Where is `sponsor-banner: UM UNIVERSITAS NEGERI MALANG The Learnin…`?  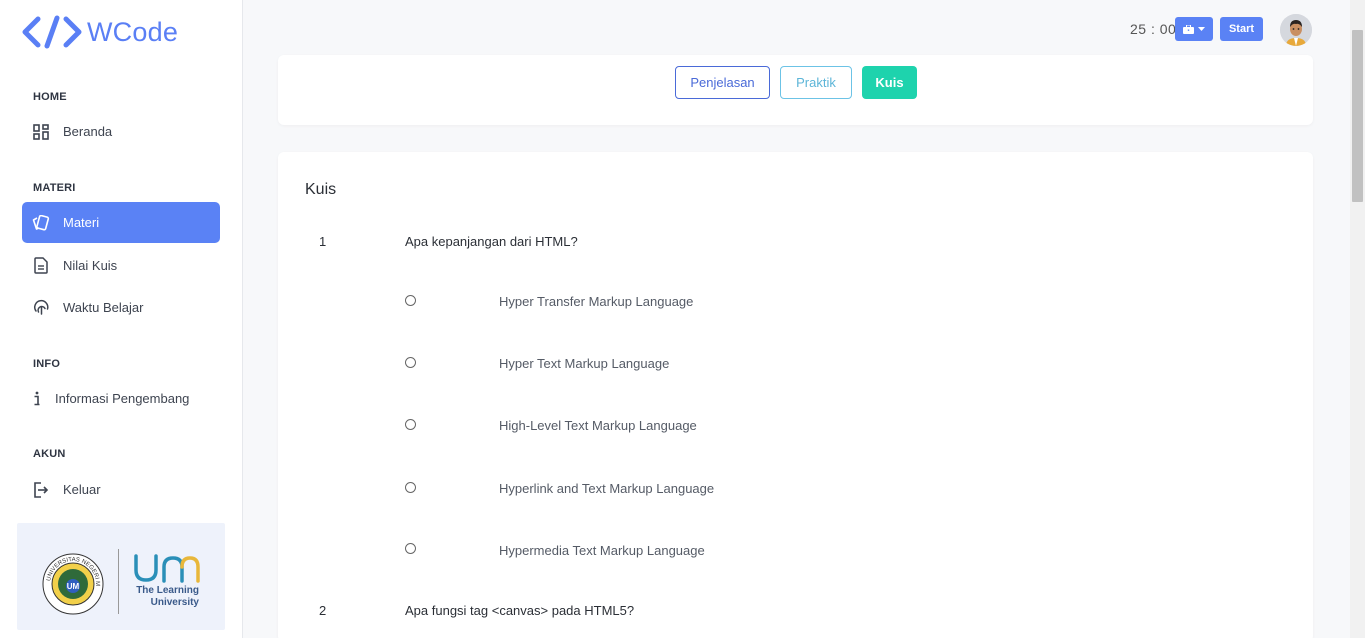
sponsor-banner: UM UNIVERSITAS NEGERI MALANG The Learnin… is located at coordinates (121, 576).